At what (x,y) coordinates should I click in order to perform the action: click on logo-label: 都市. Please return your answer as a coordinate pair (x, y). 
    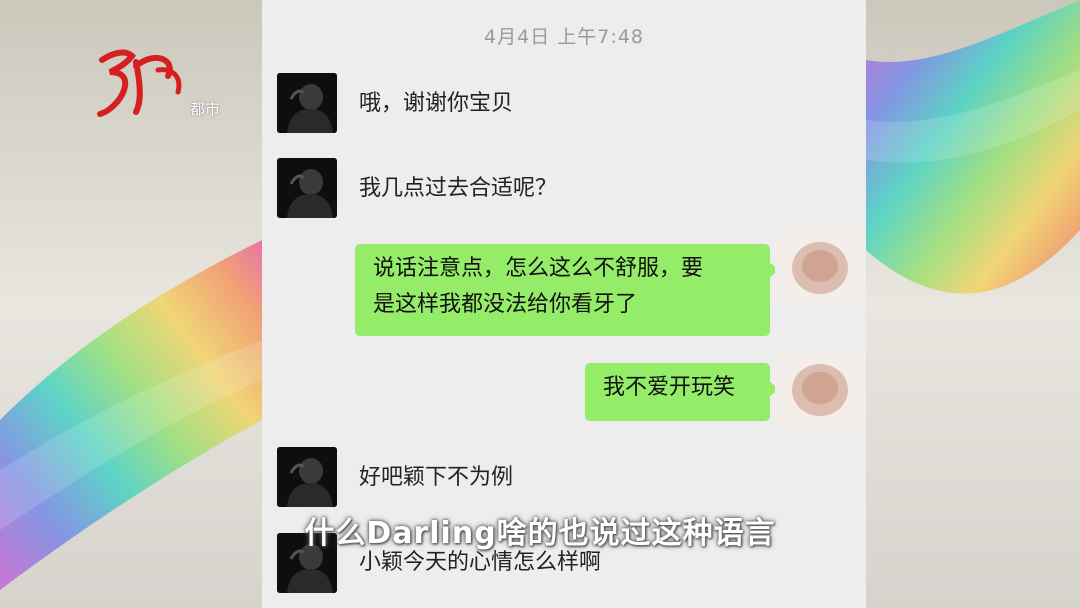
    Looking at the image, I should click on (205, 109).